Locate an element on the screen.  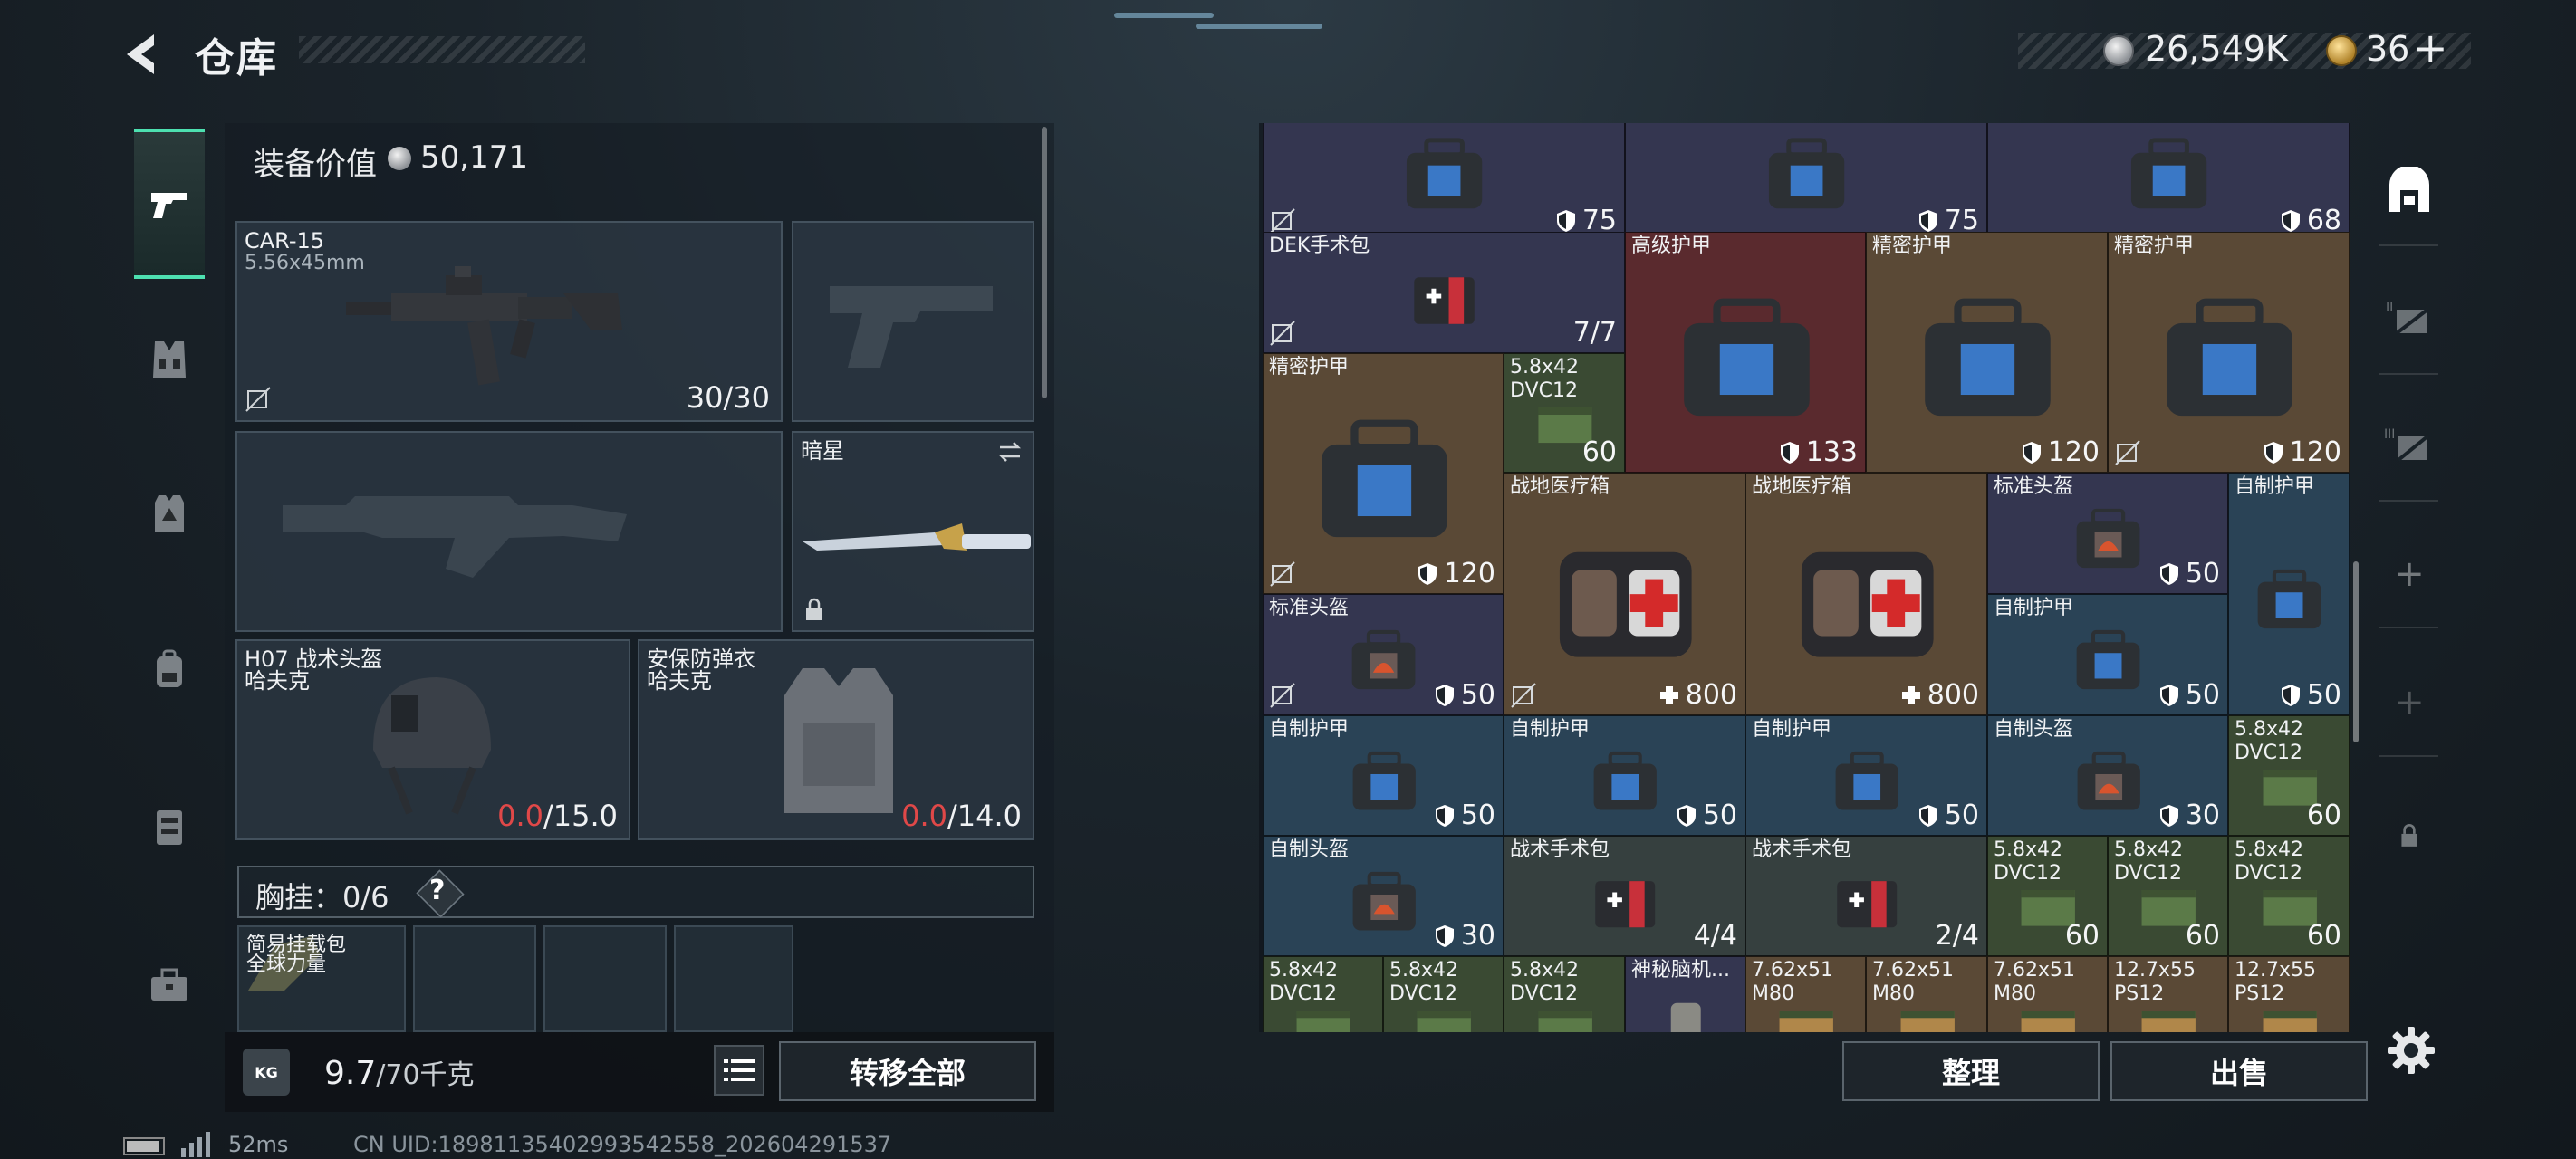
melee-name: 暗星 is located at coordinates (822, 451).